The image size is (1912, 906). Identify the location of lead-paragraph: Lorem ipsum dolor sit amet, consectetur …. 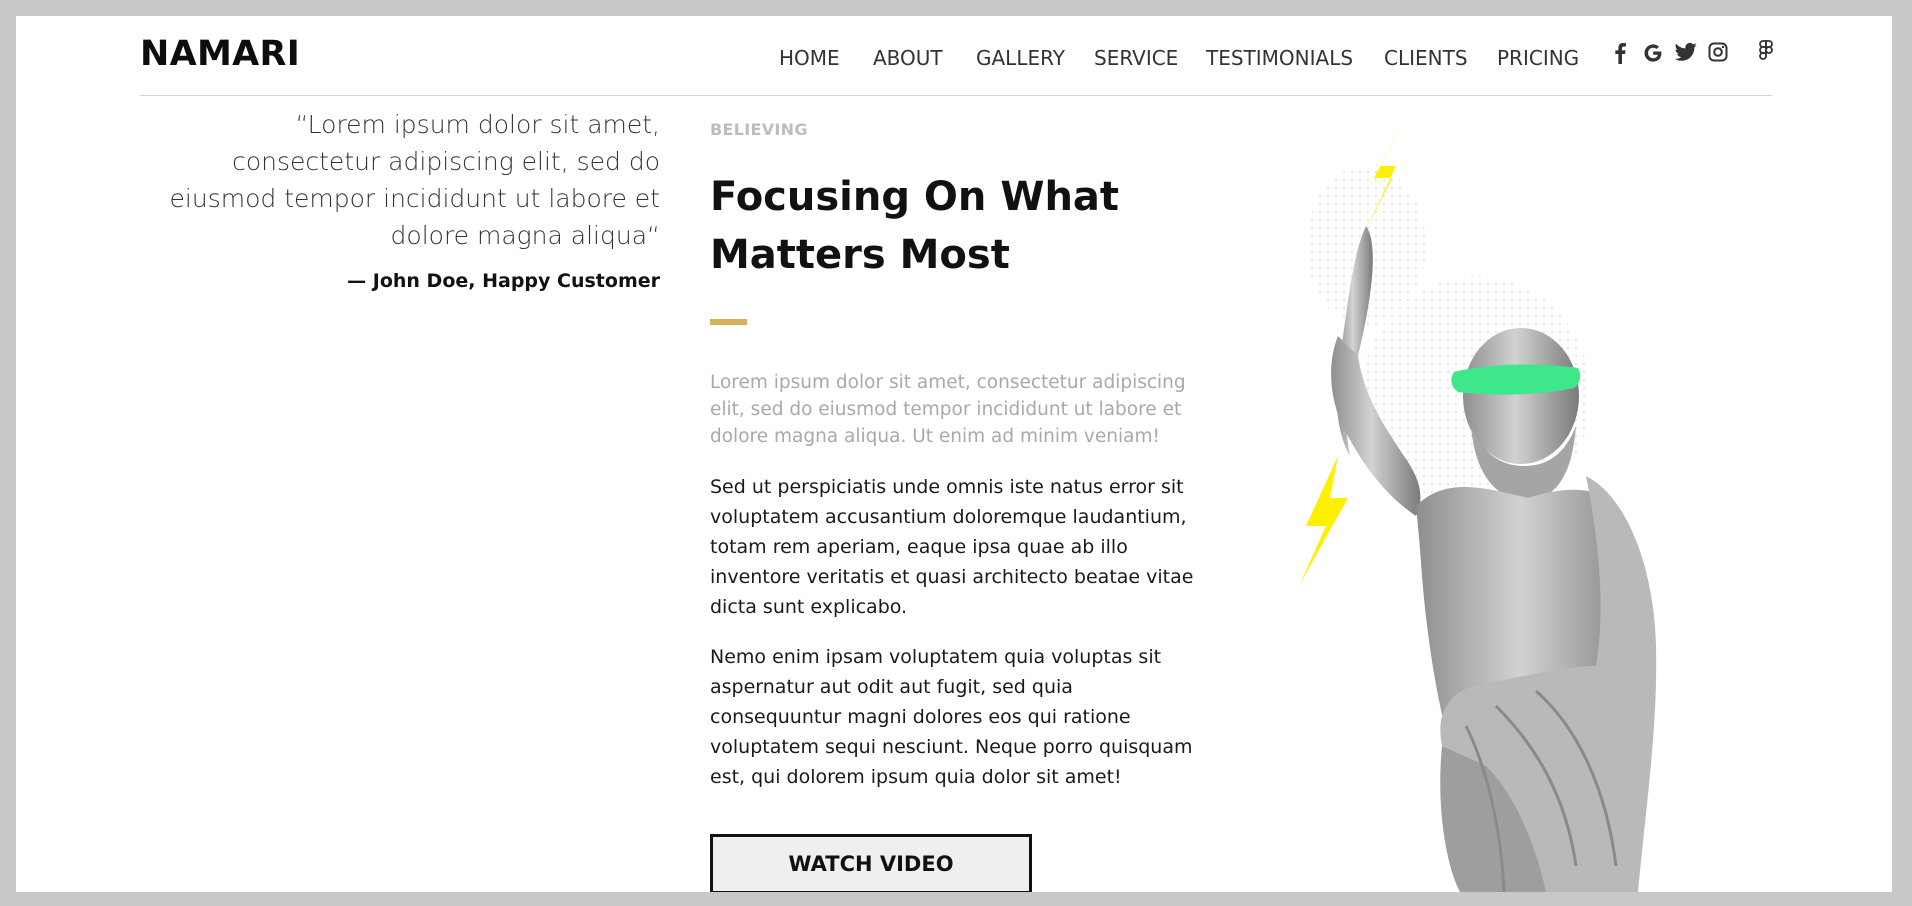
(948, 409).